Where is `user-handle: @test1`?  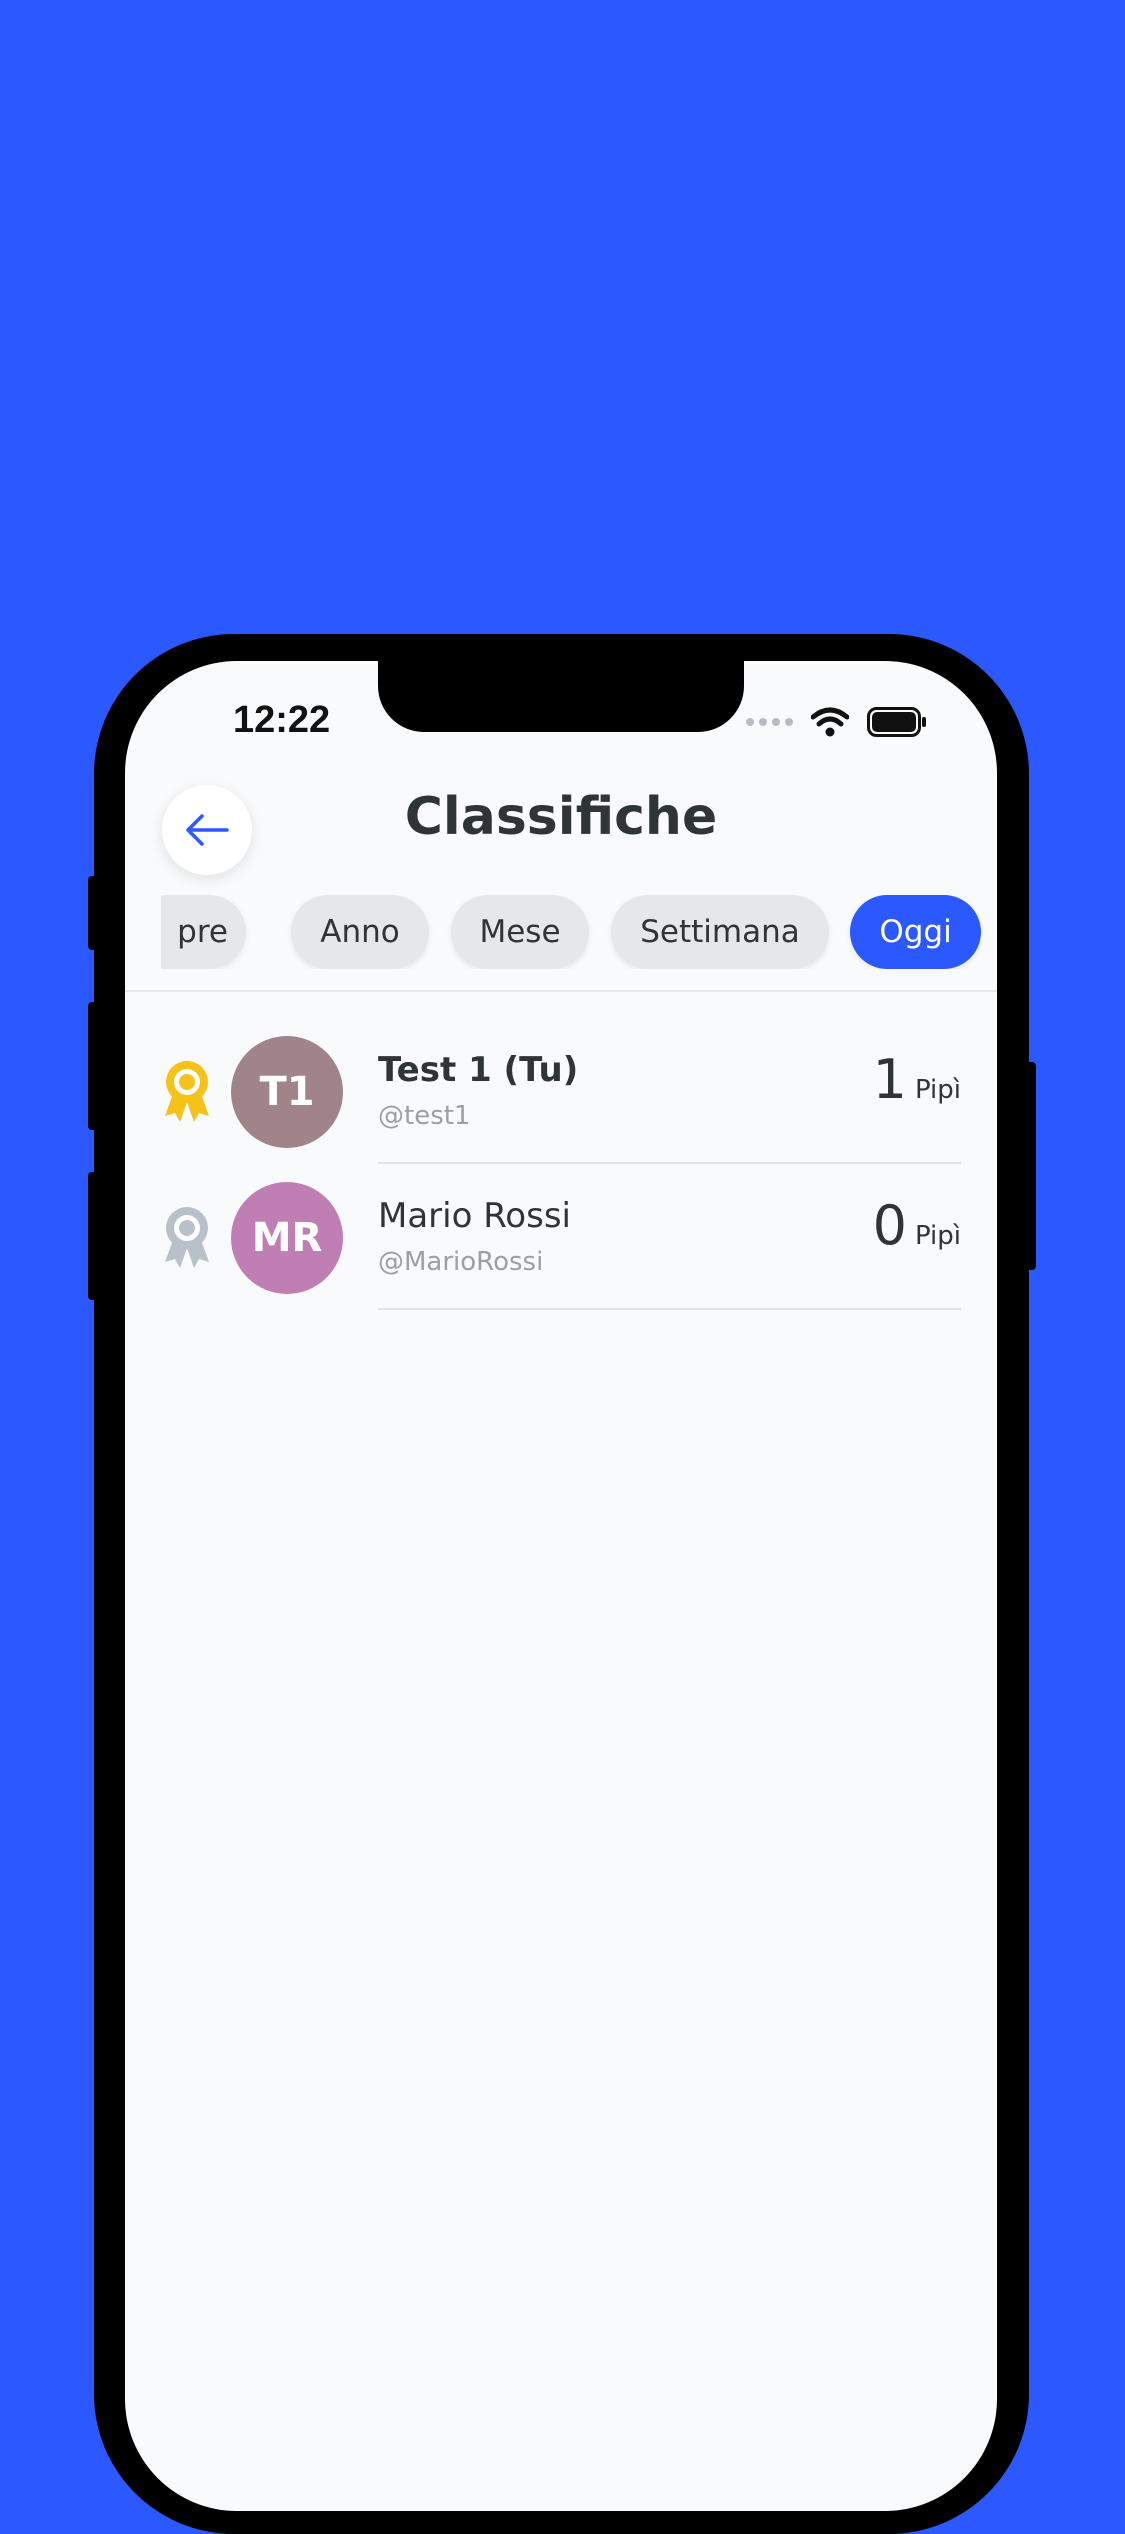
user-handle: @test1 is located at coordinates (424, 1116).